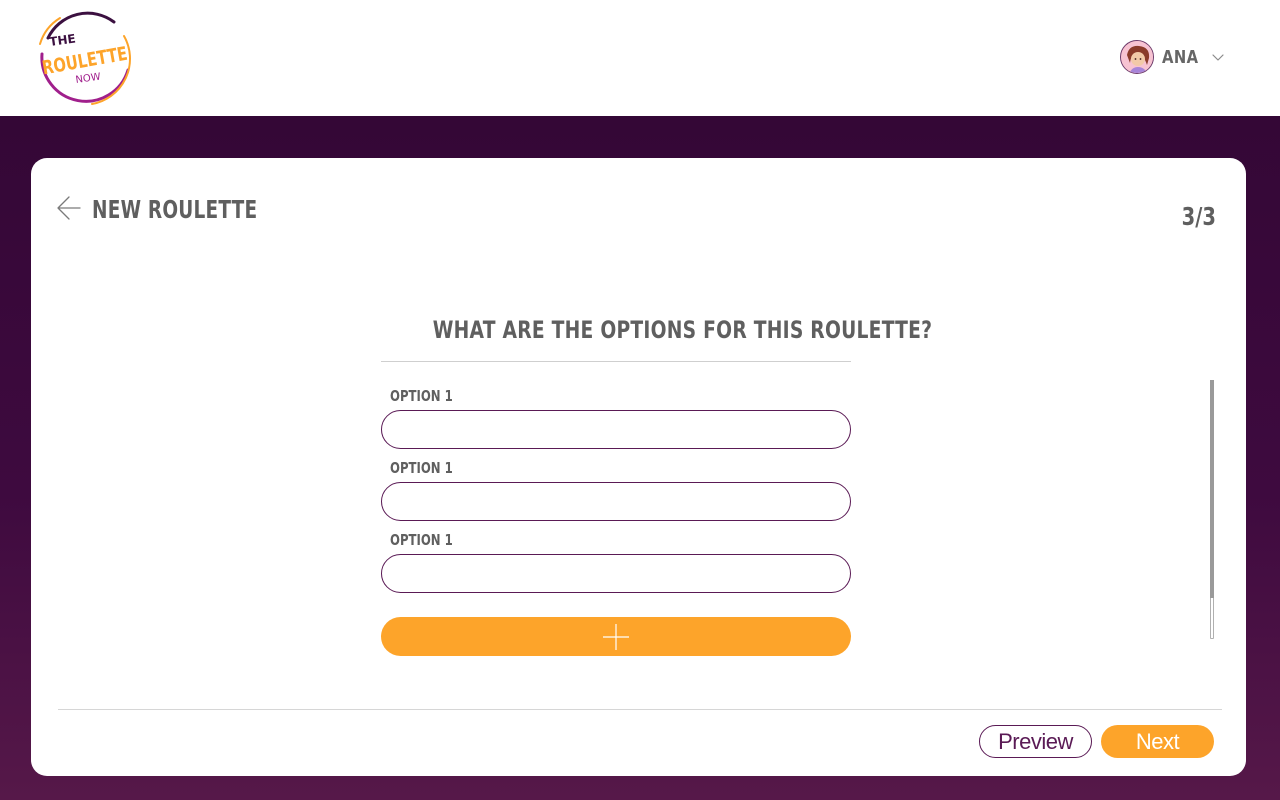  I want to click on chevron-down-icon, so click(1218, 57).